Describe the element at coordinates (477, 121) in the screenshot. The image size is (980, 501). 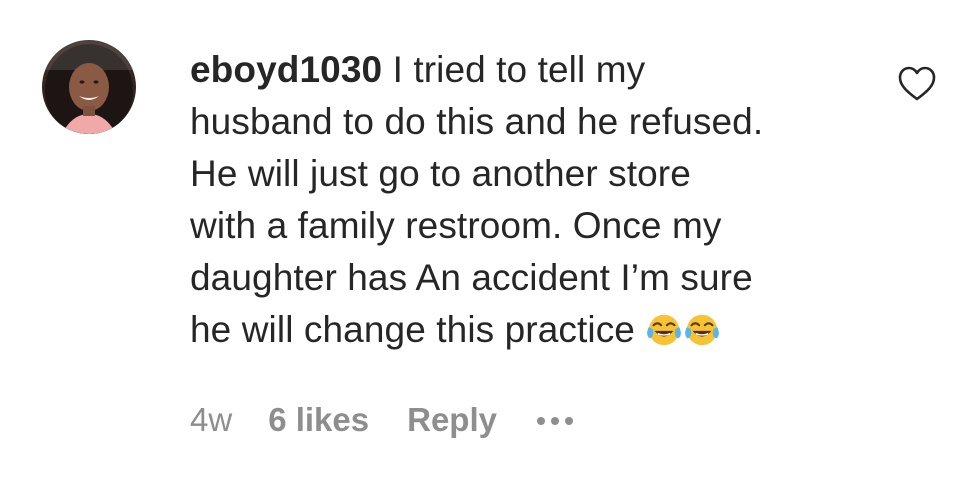
I see `comment-line-2: husband to do this and he refused.` at that location.